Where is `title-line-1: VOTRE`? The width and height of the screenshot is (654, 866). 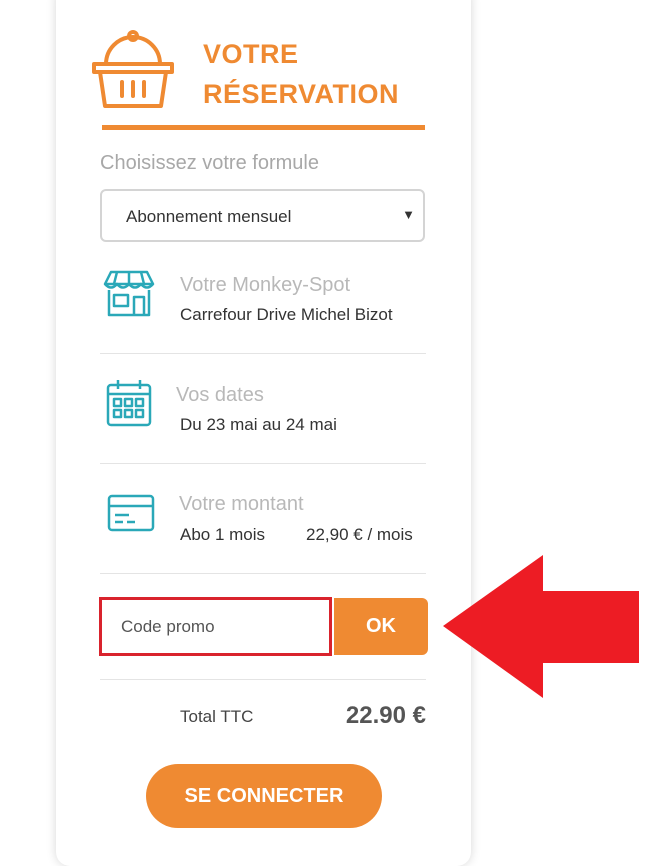 title-line-1: VOTRE is located at coordinates (251, 54).